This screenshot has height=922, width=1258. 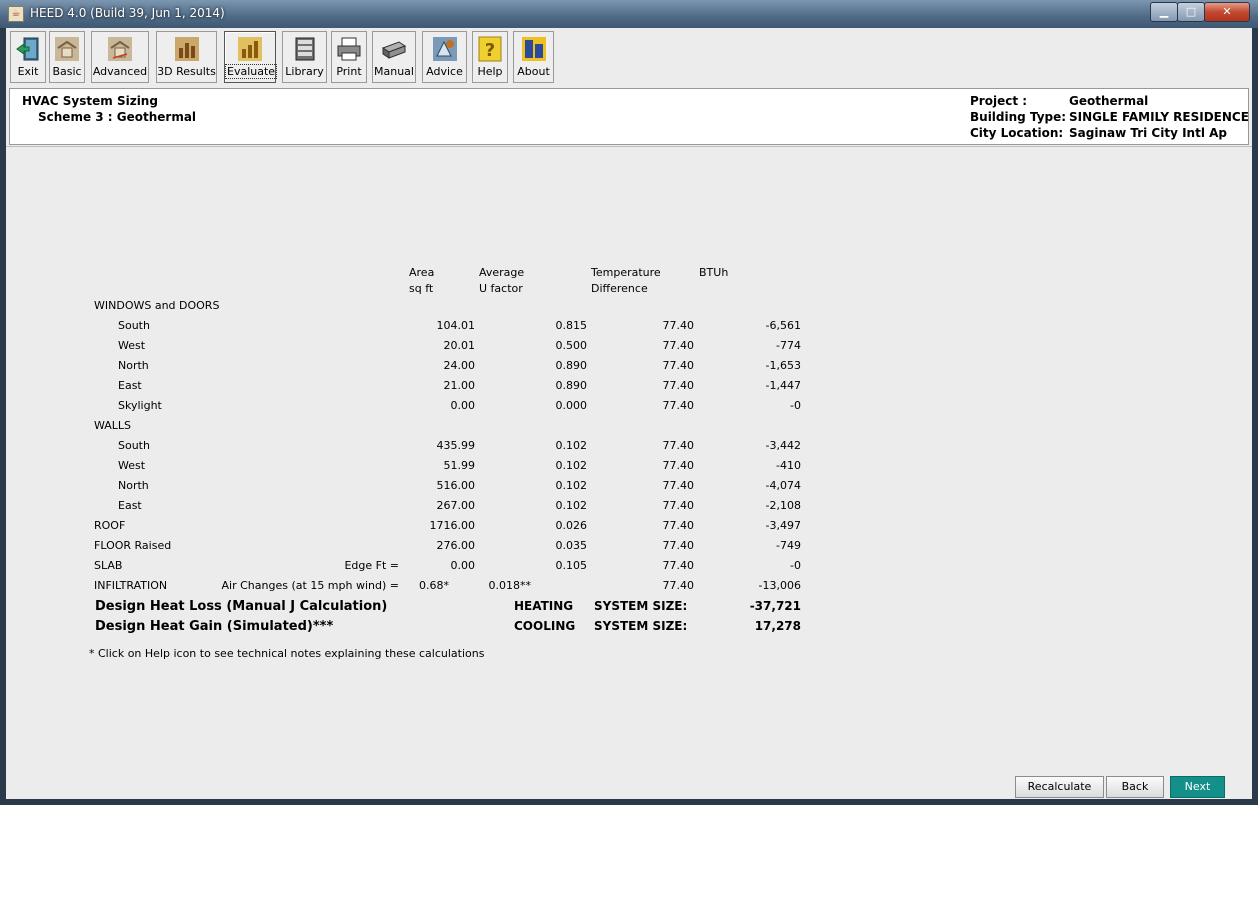 What do you see at coordinates (619, 288) in the screenshot?
I see `column-header-temp-2: Difference` at bounding box center [619, 288].